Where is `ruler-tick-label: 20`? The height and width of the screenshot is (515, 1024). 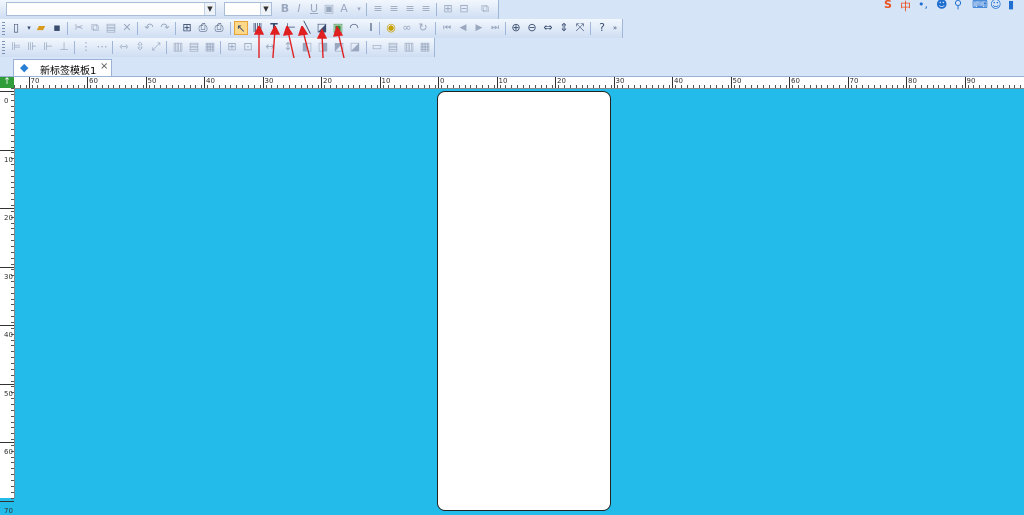 ruler-tick-label: 20 is located at coordinates (561, 81).